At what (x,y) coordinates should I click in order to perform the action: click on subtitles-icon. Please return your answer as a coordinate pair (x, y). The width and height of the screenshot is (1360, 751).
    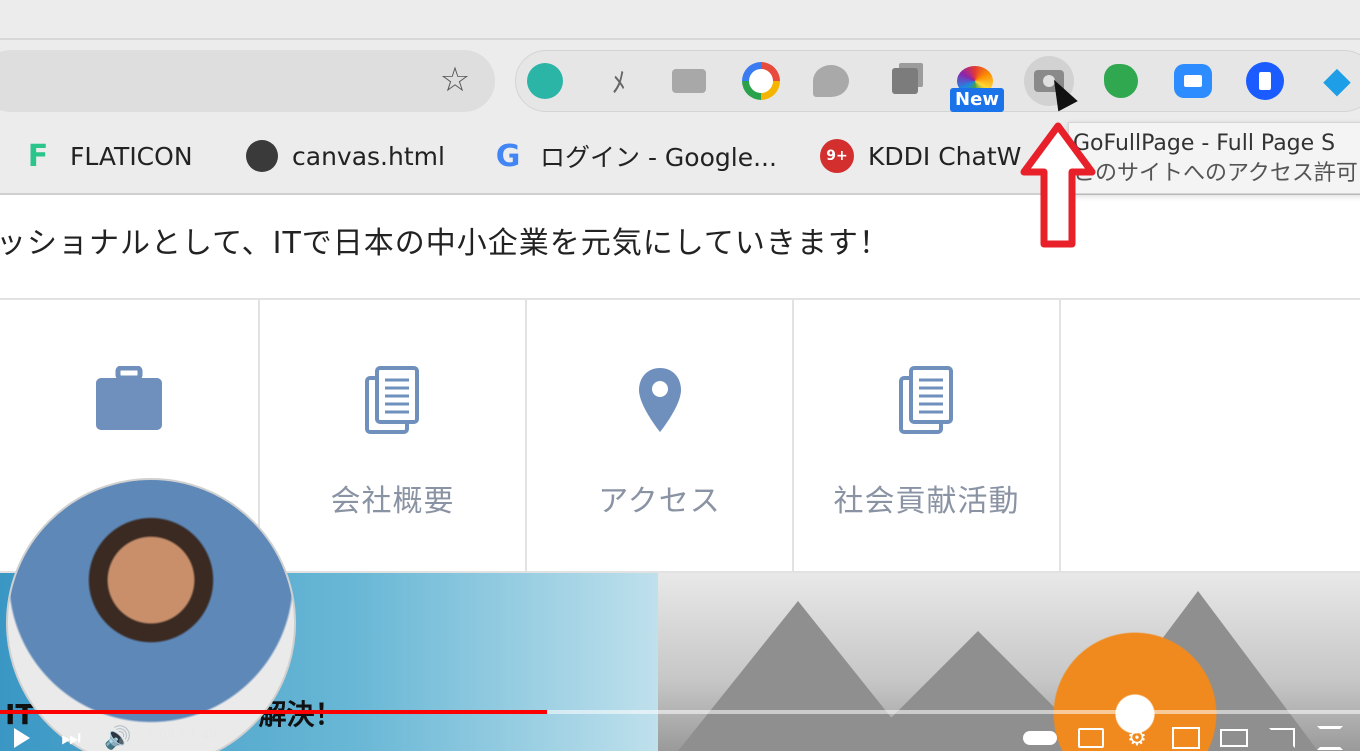
    Looking at the image, I should click on (1091, 737).